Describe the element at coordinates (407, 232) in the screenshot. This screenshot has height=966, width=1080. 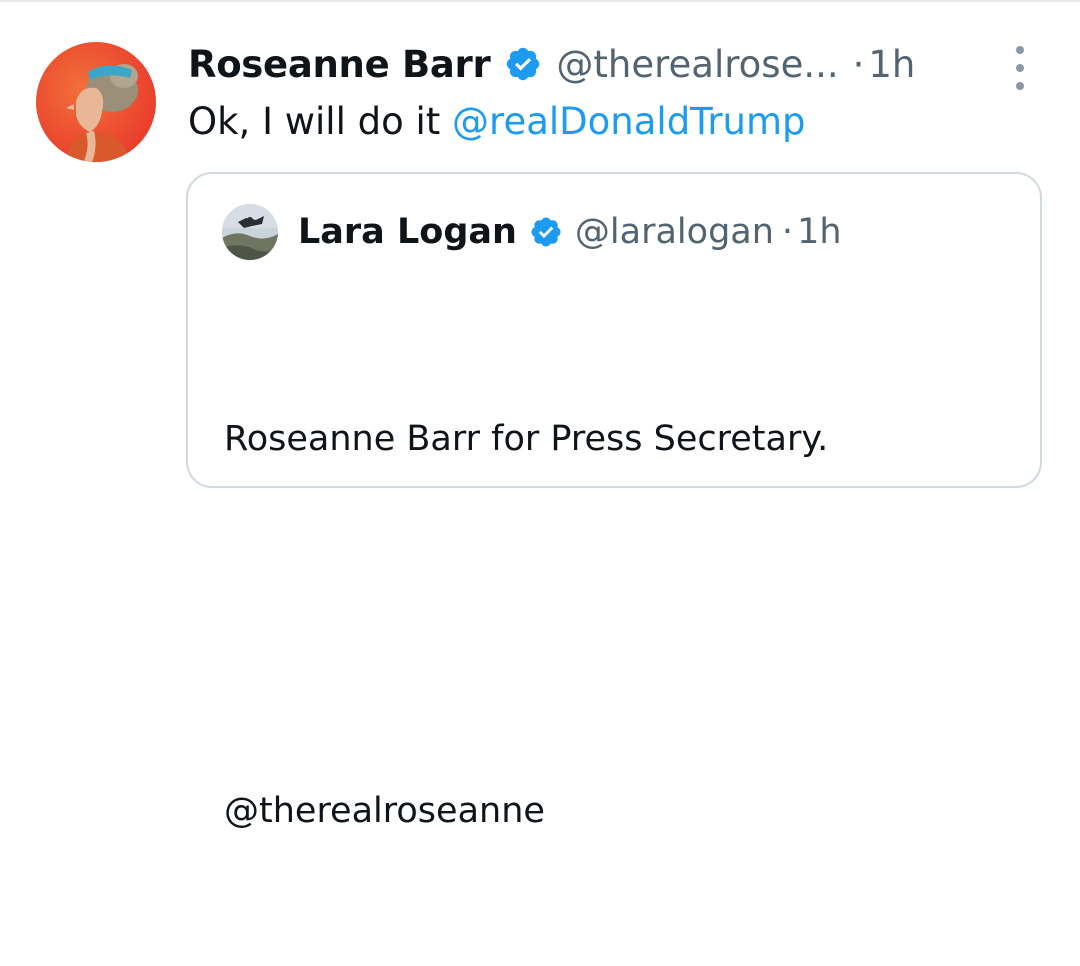
I see `quoted-author-name: Lara Logan` at that location.